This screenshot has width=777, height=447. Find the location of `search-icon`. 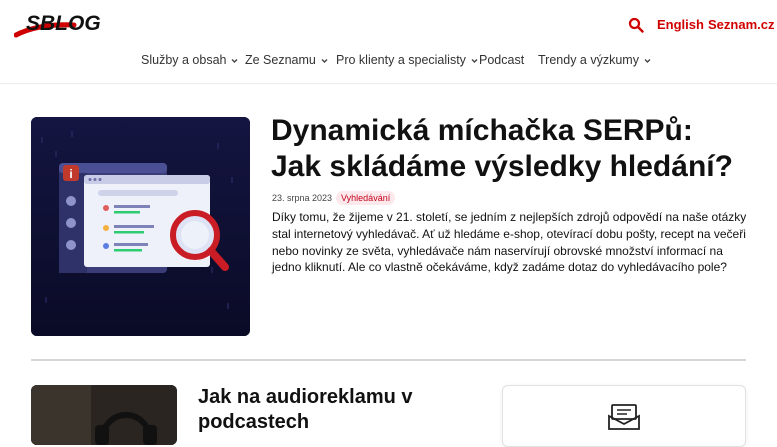

search-icon is located at coordinates (636, 25).